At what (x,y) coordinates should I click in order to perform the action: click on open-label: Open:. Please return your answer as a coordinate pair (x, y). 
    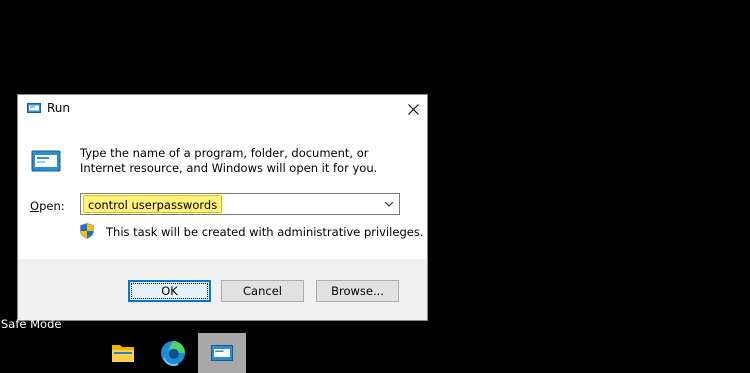
    Looking at the image, I should click on (47, 206).